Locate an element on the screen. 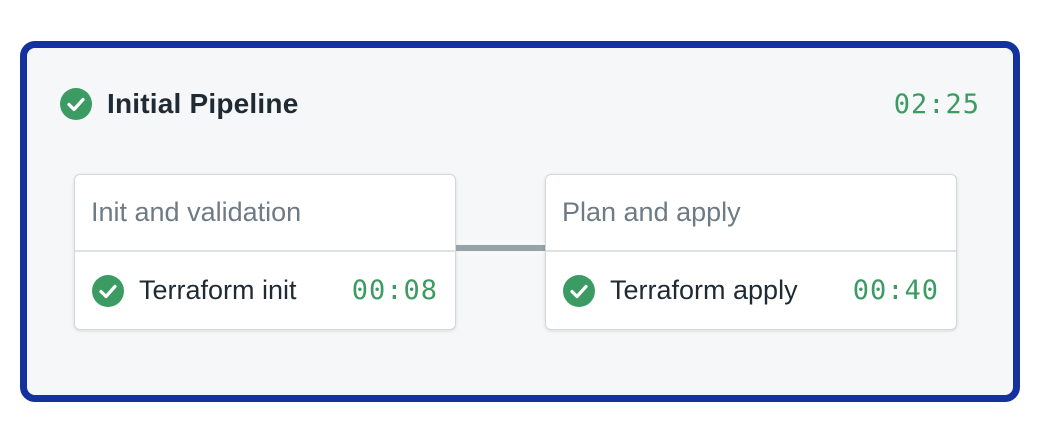 The image size is (1062, 442). job-duration: 00:40 is located at coordinates (895, 290).